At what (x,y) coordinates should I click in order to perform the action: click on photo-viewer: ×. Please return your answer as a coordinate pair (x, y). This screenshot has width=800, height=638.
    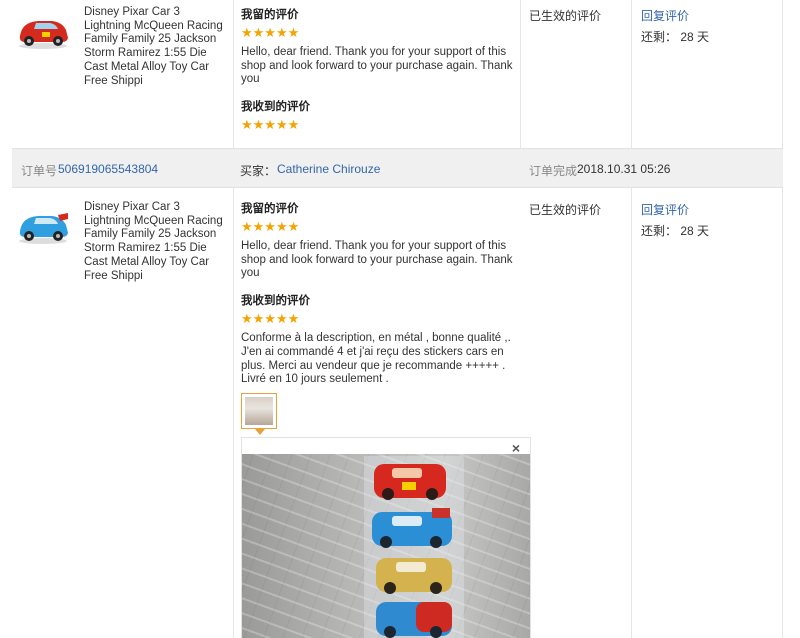
    Looking at the image, I should click on (386, 537).